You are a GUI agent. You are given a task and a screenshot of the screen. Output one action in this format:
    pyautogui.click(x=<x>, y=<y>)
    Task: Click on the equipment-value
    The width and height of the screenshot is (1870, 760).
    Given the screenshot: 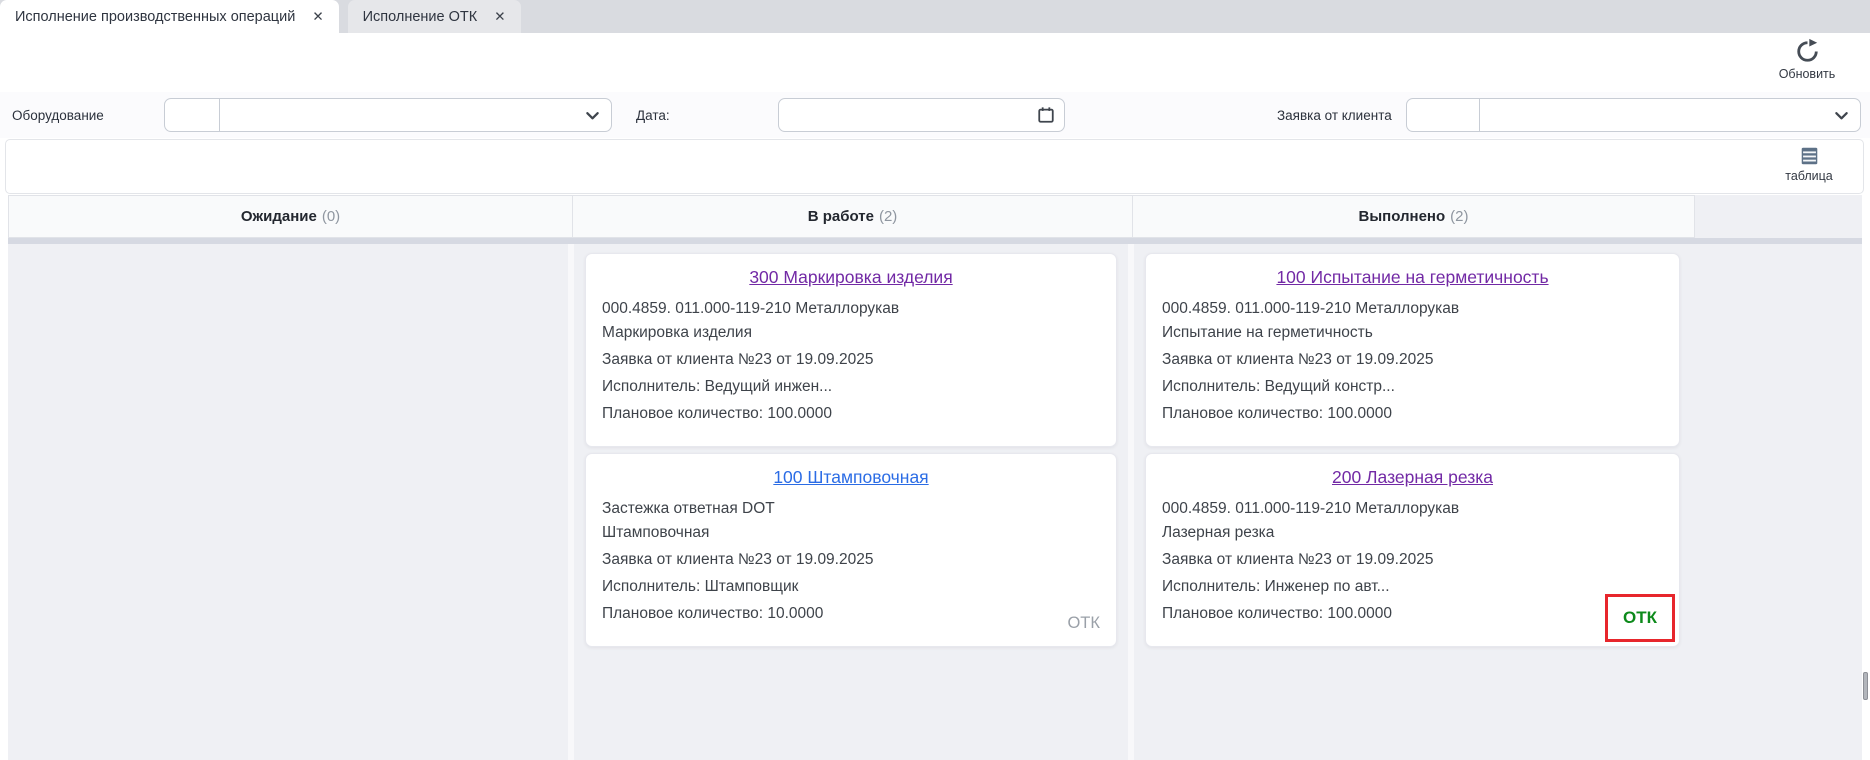 What is the action you would take?
    pyautogui.click(x=402, y=115)
    